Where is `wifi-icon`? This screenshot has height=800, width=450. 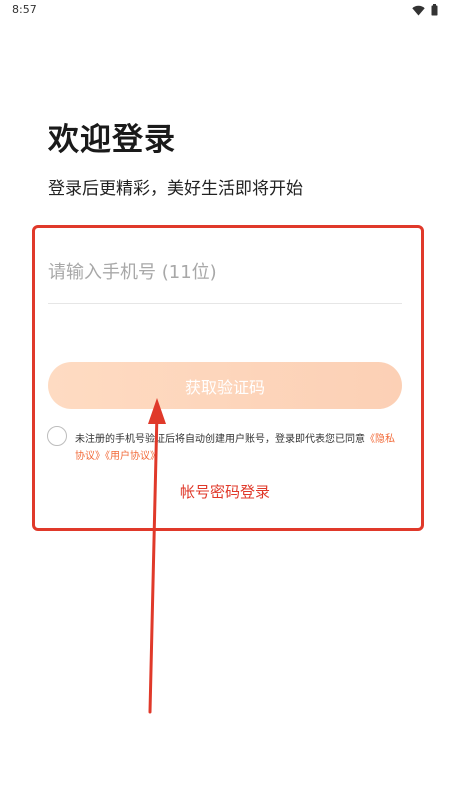
wifi-icon is located at coordinates (418, 10).